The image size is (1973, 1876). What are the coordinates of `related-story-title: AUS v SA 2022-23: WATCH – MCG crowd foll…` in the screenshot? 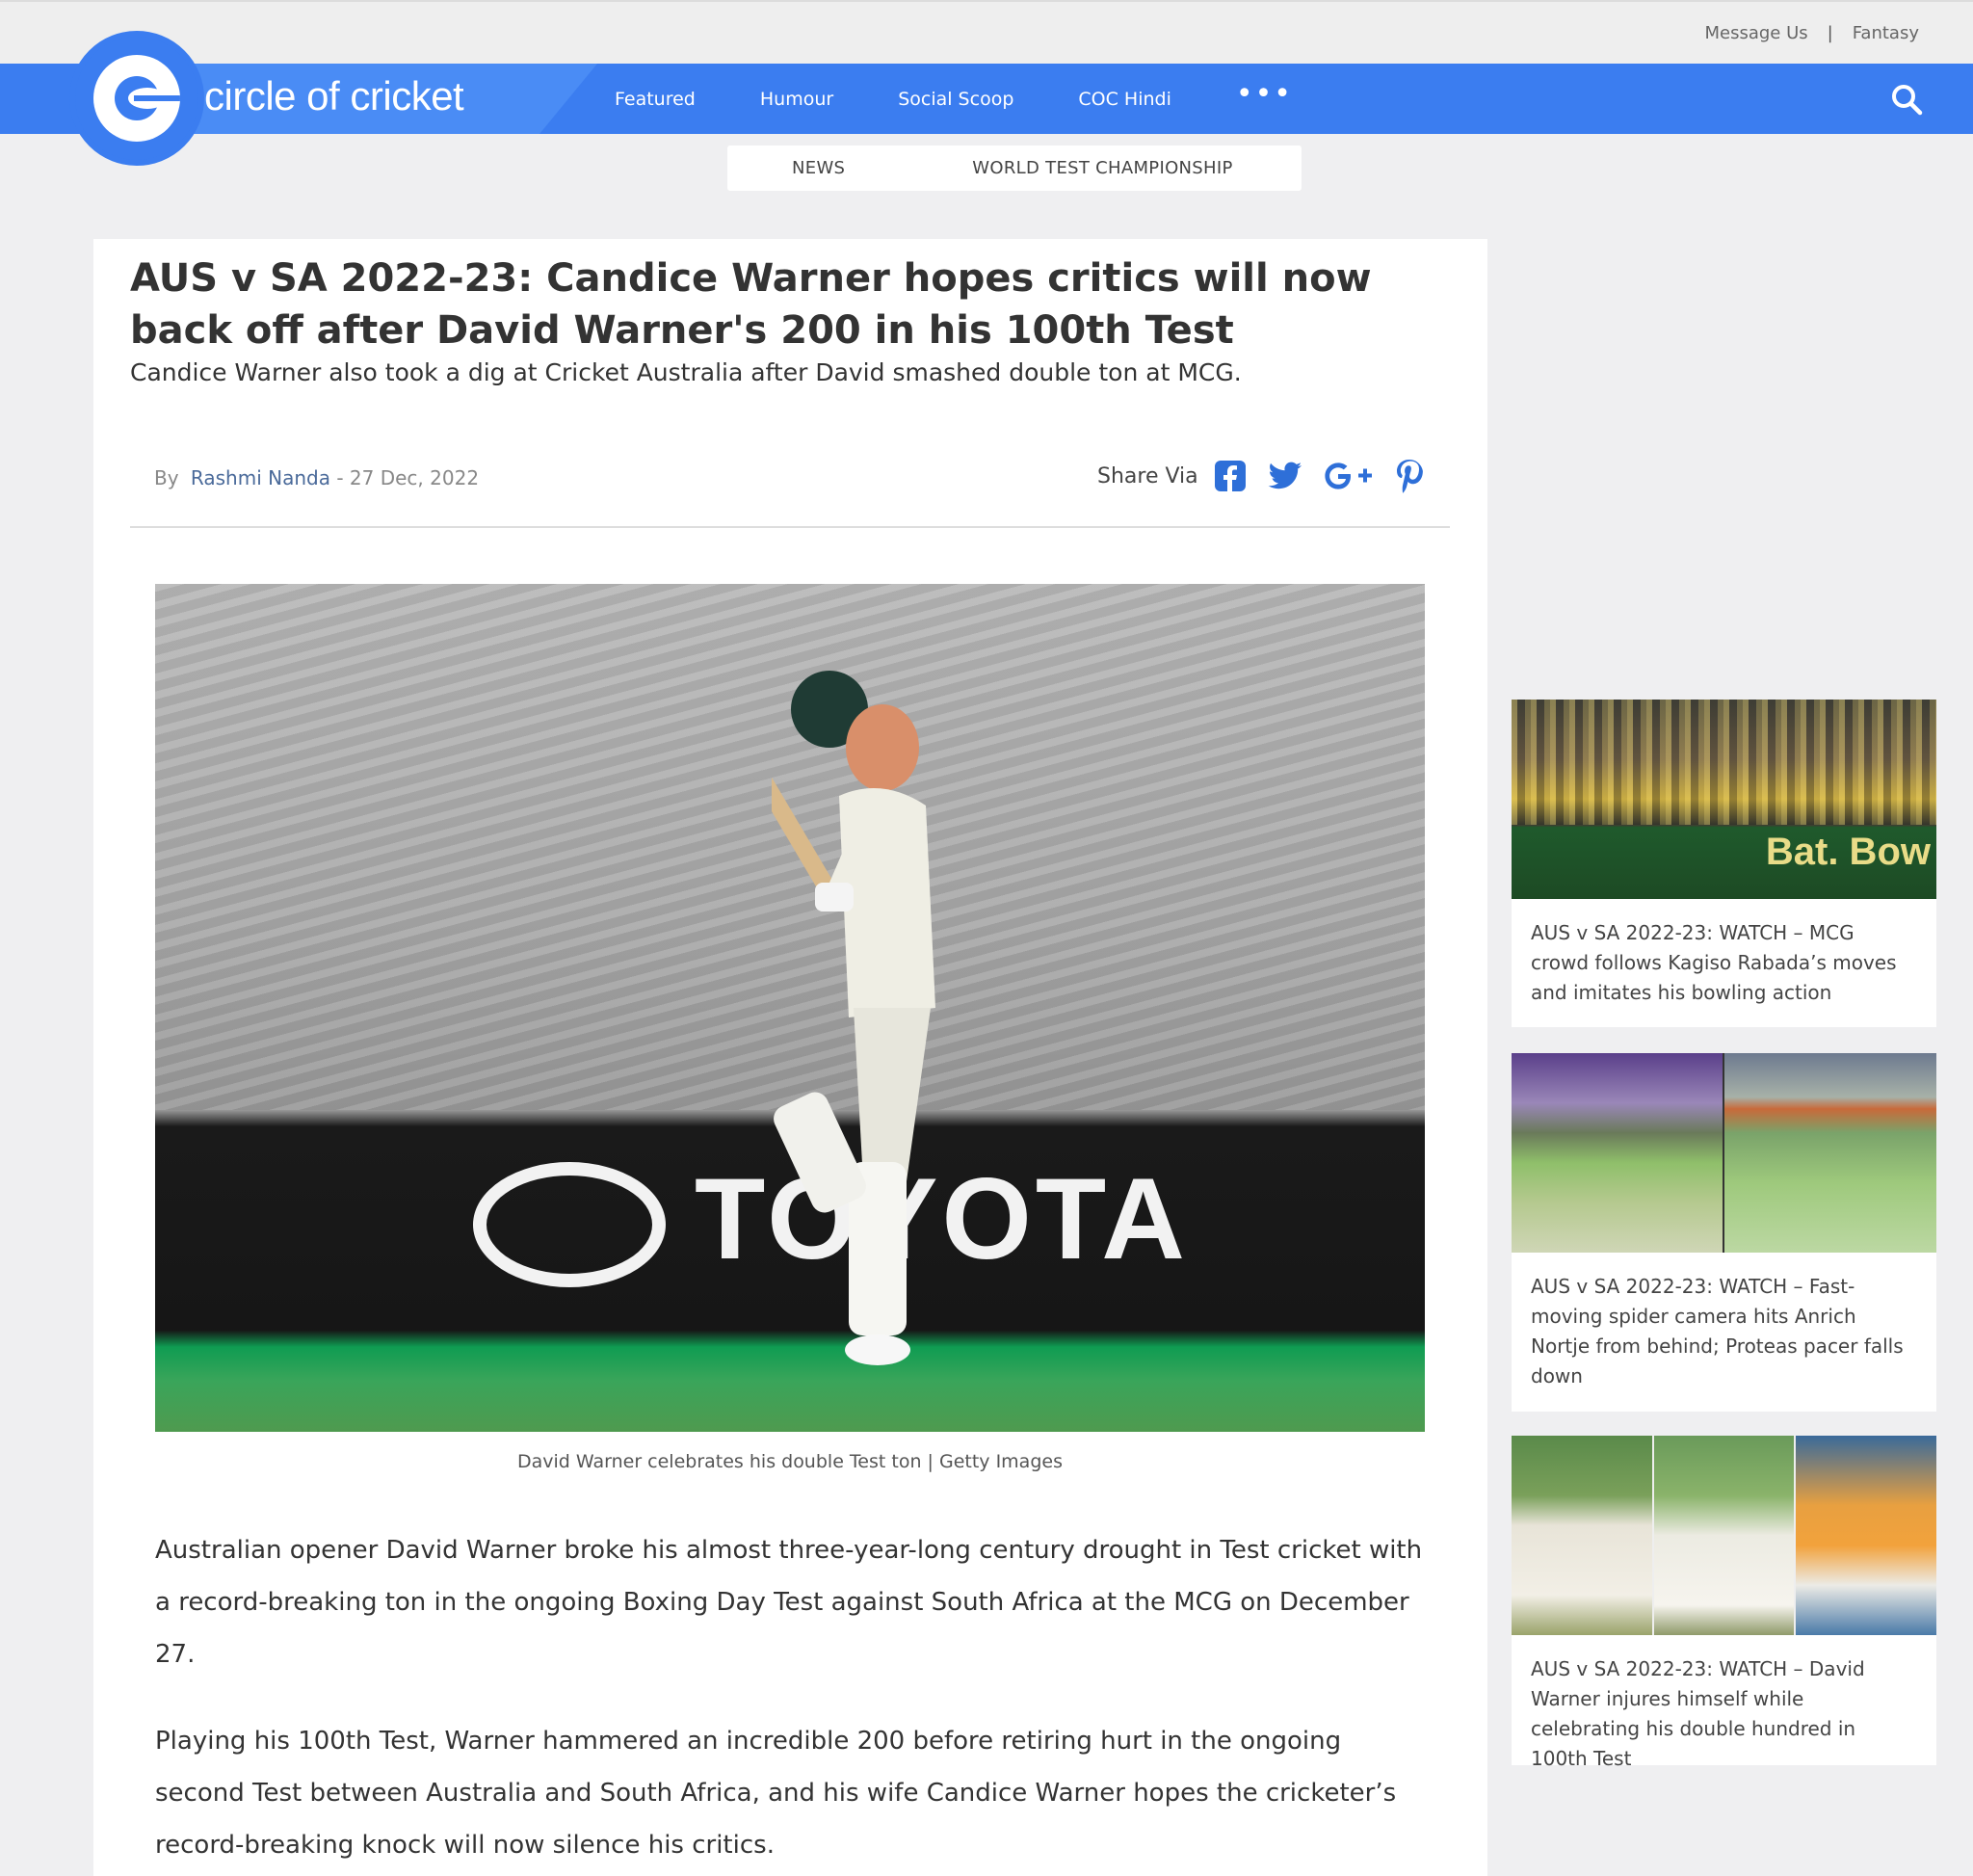 It's located at (1724, 953).